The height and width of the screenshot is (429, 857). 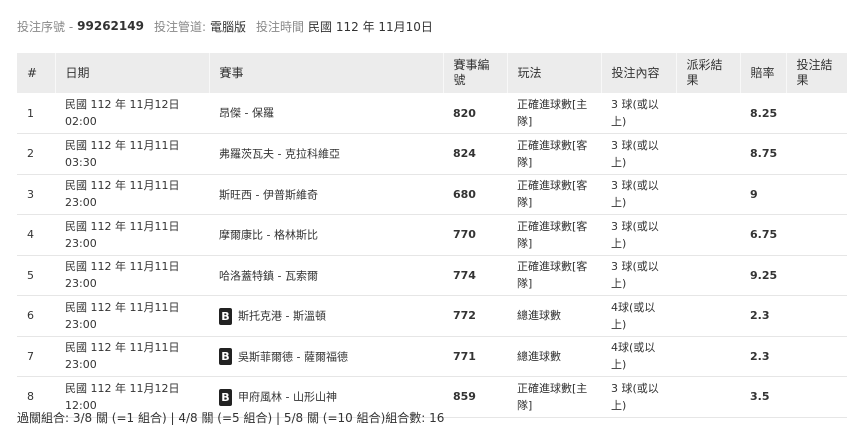 What do you see at coordinates (32, 72) in the screenshot?
I see `column-header-number: #` at bounding box center [32, 72].